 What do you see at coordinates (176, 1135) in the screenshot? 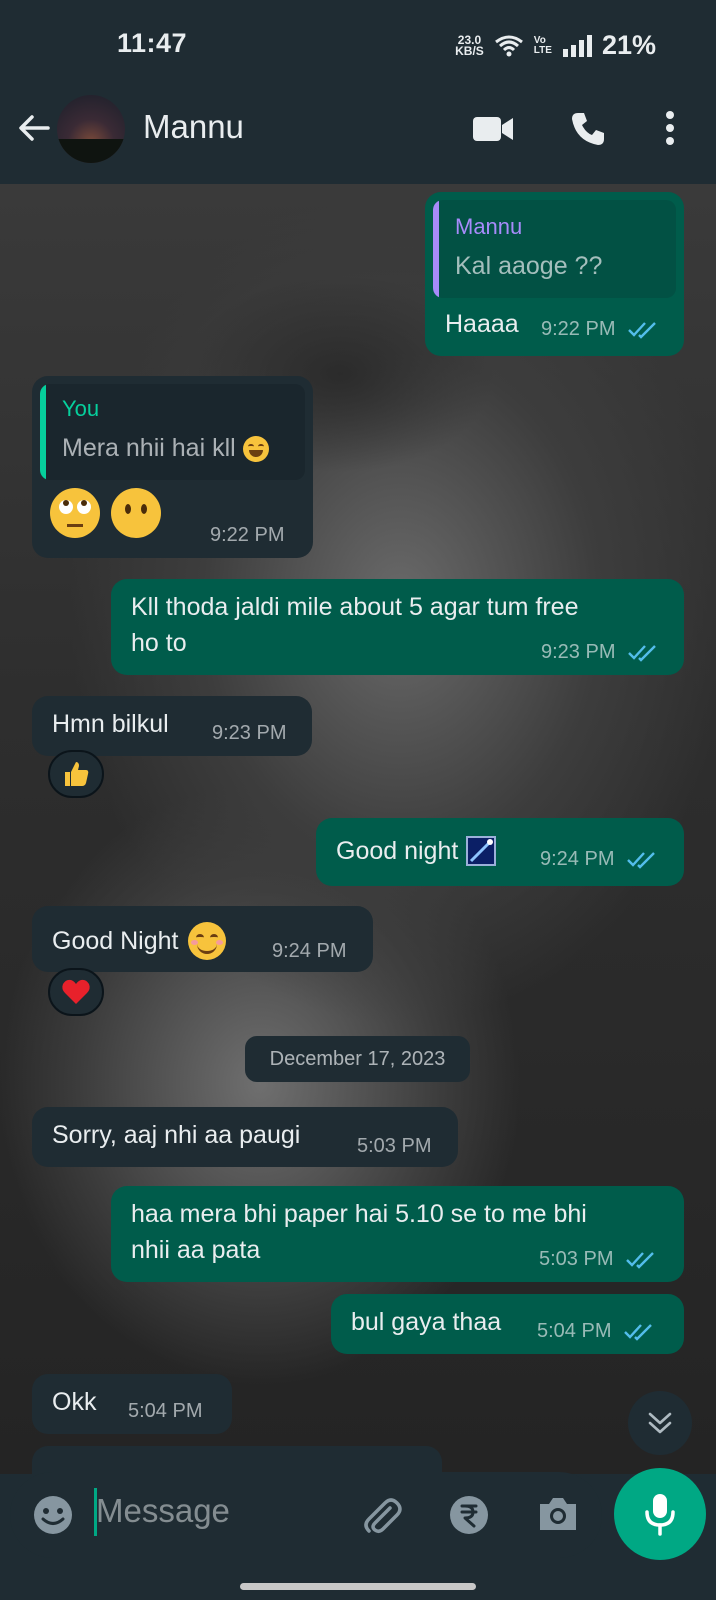
I see `message-text: Sorry, aaj nhi aa paugi` at bounding box center [176, 1135].